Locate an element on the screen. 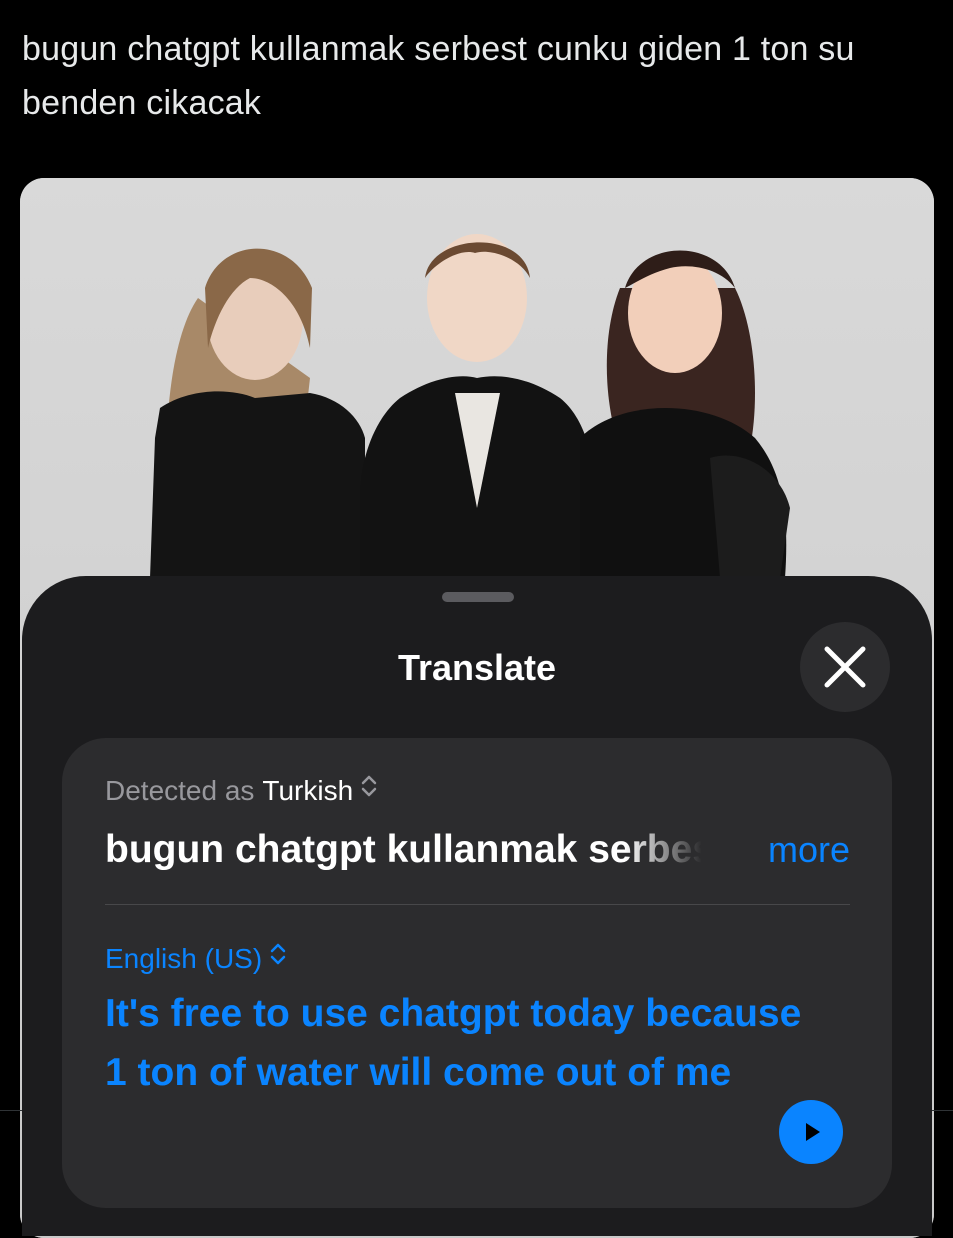 The width and height of the screenshot is (953, 1238). target-language: English (US) is located at coordinates (184, 958).